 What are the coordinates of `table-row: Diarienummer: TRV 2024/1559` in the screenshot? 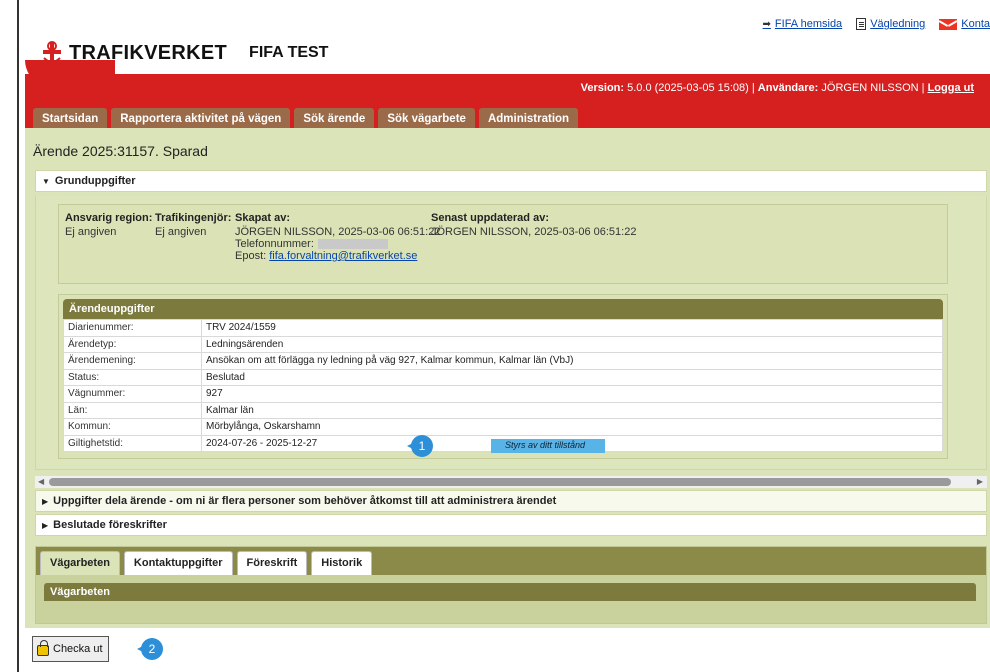 It's located at (503, 328).